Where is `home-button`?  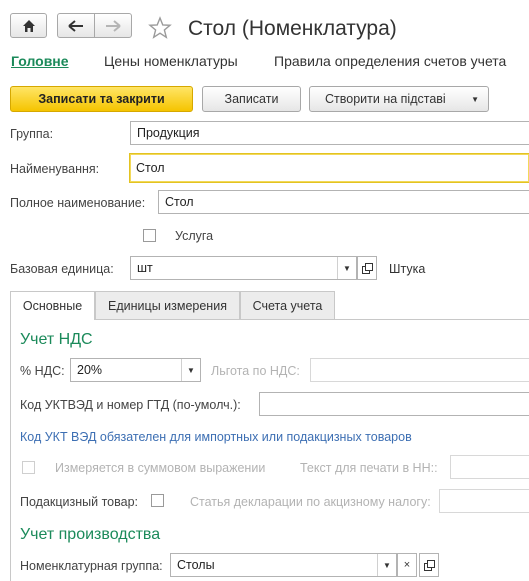
home-button is located at coordinates (28, 25).